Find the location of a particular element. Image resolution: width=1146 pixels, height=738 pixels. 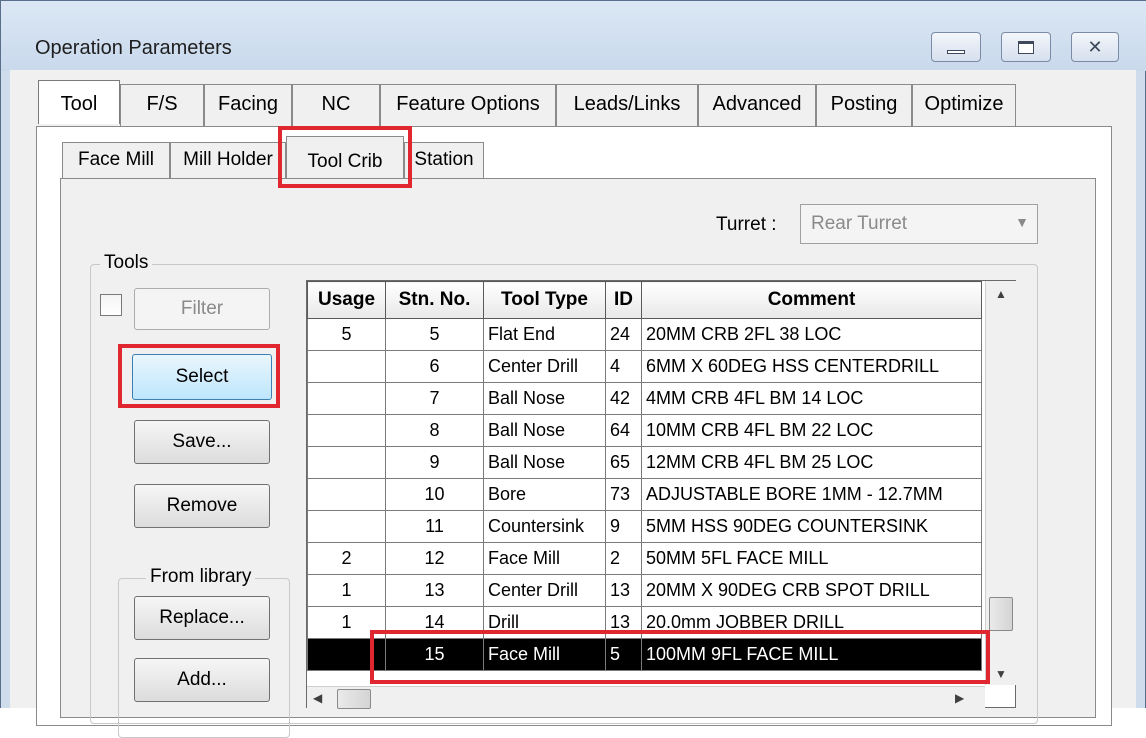

table-row: 15 Face Mill 5 100MM 9FL FACE MILL is located at coordinates (644, 654).